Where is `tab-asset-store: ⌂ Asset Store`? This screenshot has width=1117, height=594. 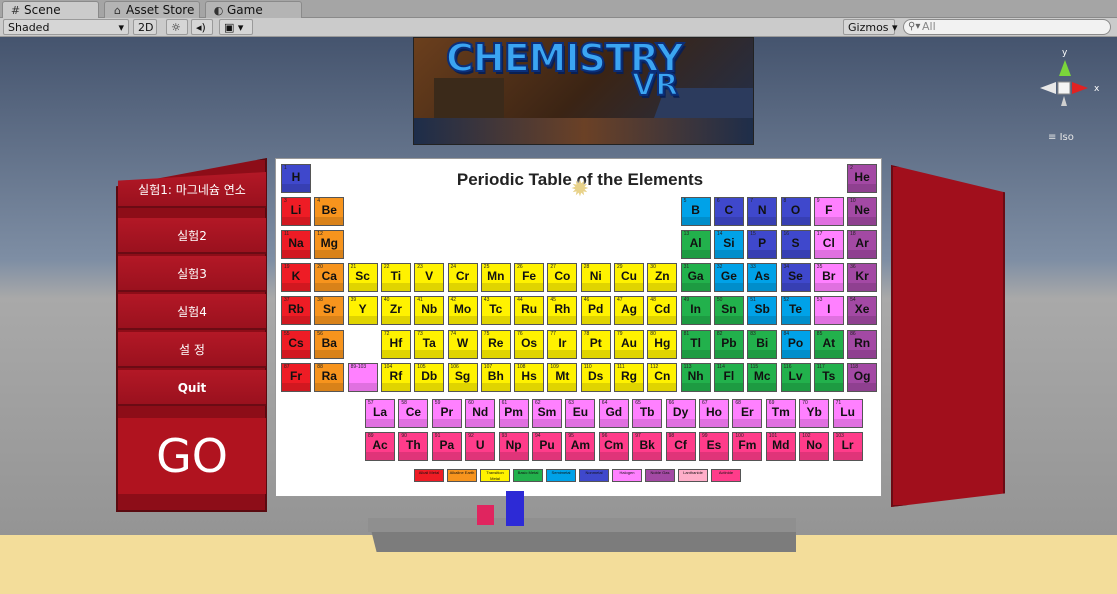
tab-asset-store: ⌂ Asset Store is located at coordinates (152, 9).